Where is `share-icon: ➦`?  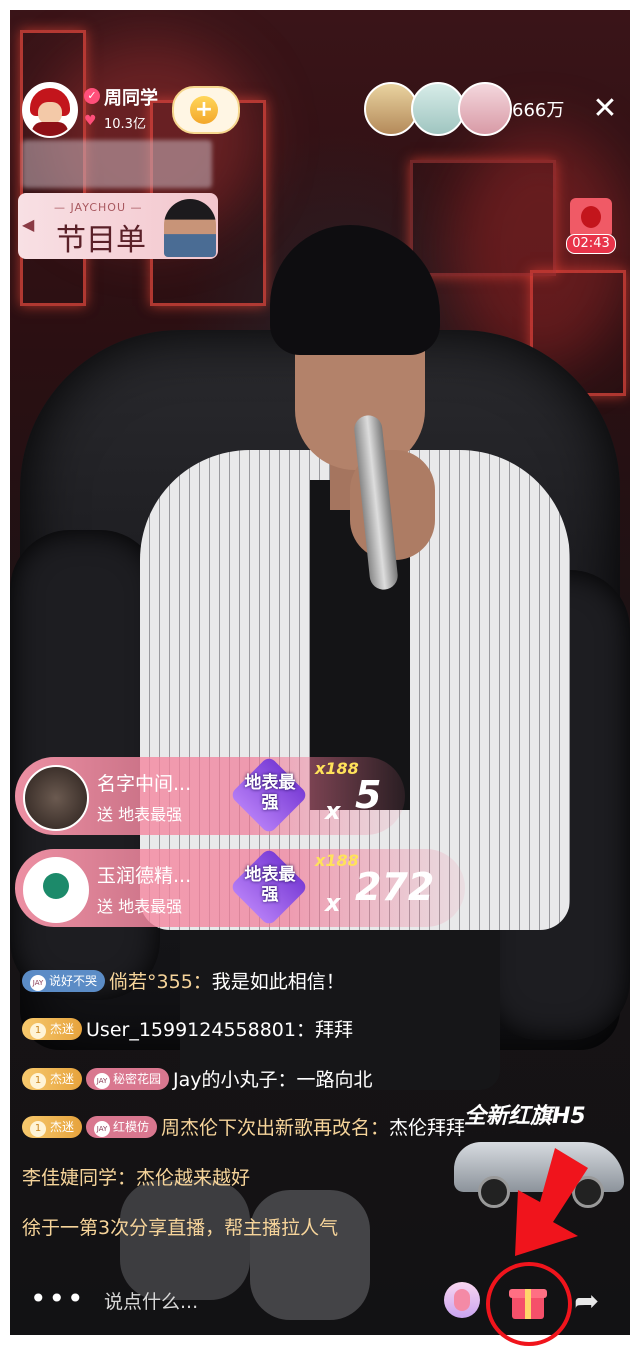 share-icon: ➦ is located at coordinates (594, 1302).